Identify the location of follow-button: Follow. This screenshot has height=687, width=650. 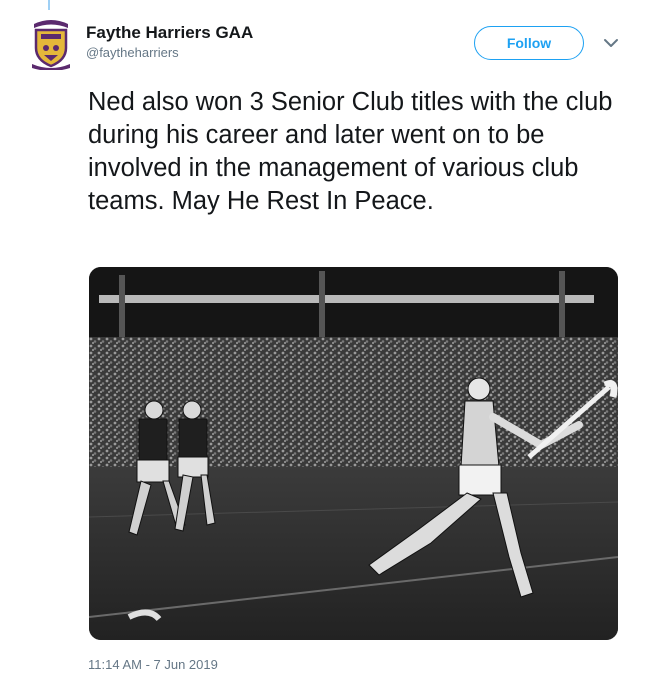
(529, 43).